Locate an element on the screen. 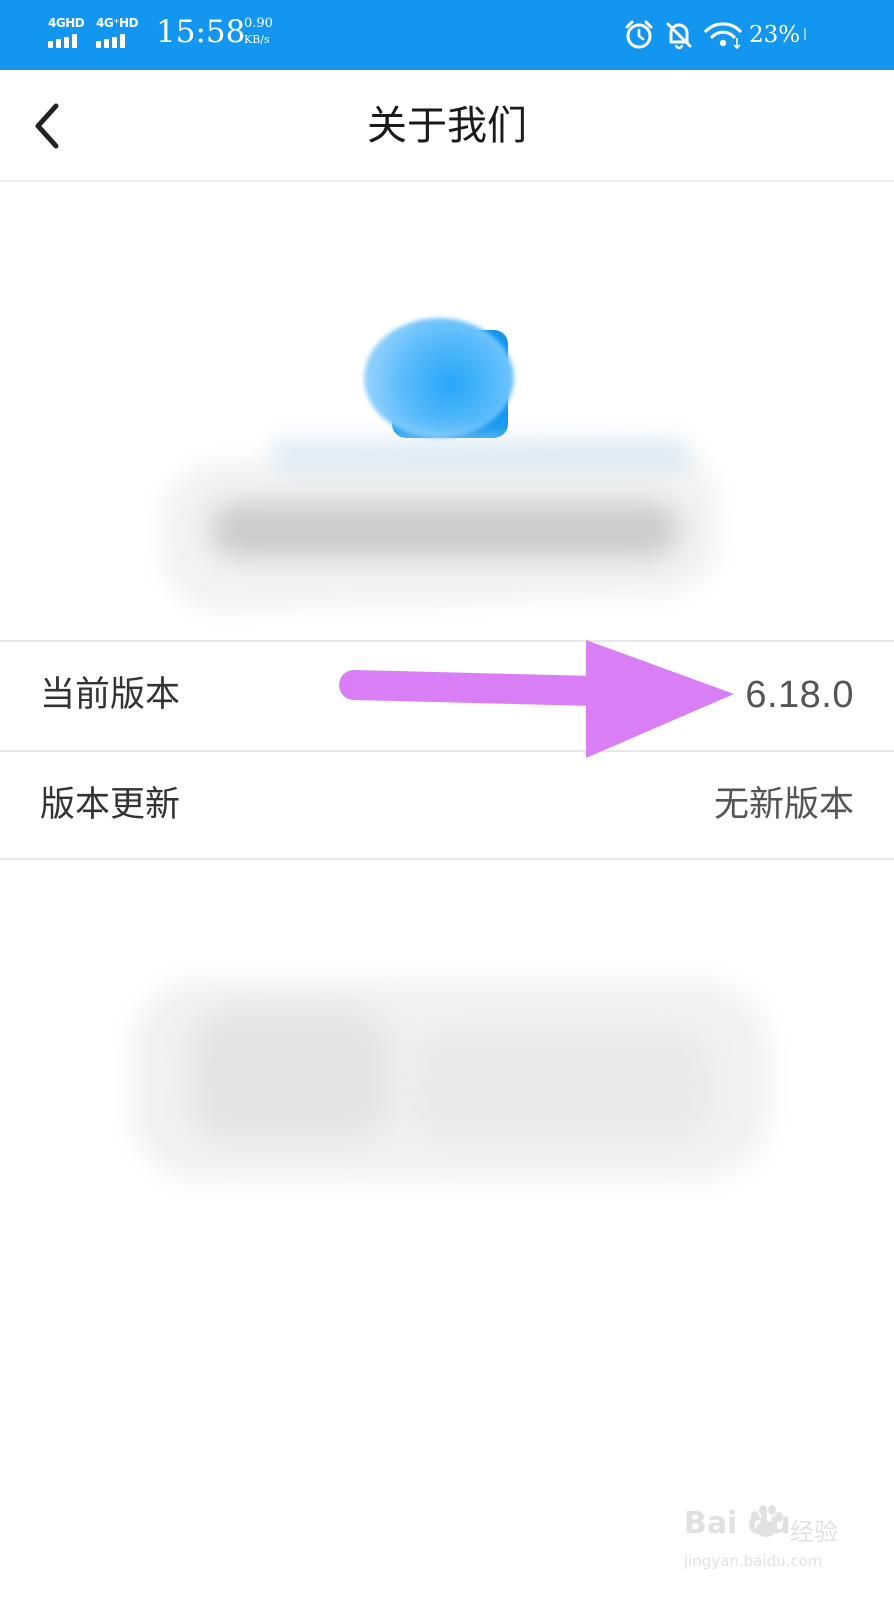 The height and width of the screenshot is (1600, 894). watermark-cn-text: 经验 is located at coordinates (814, 1532).